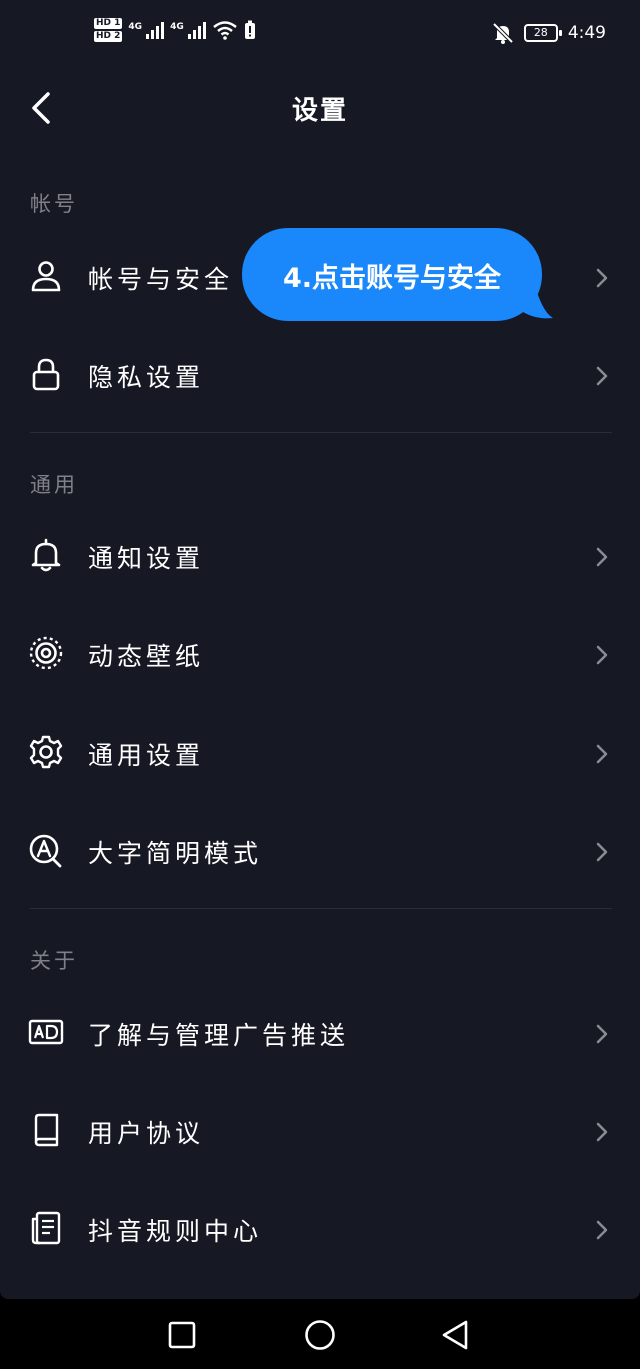 The image size is (640, 1369). I want to click on settings-item-label: 抖音规则中心, so click(175, 1231).